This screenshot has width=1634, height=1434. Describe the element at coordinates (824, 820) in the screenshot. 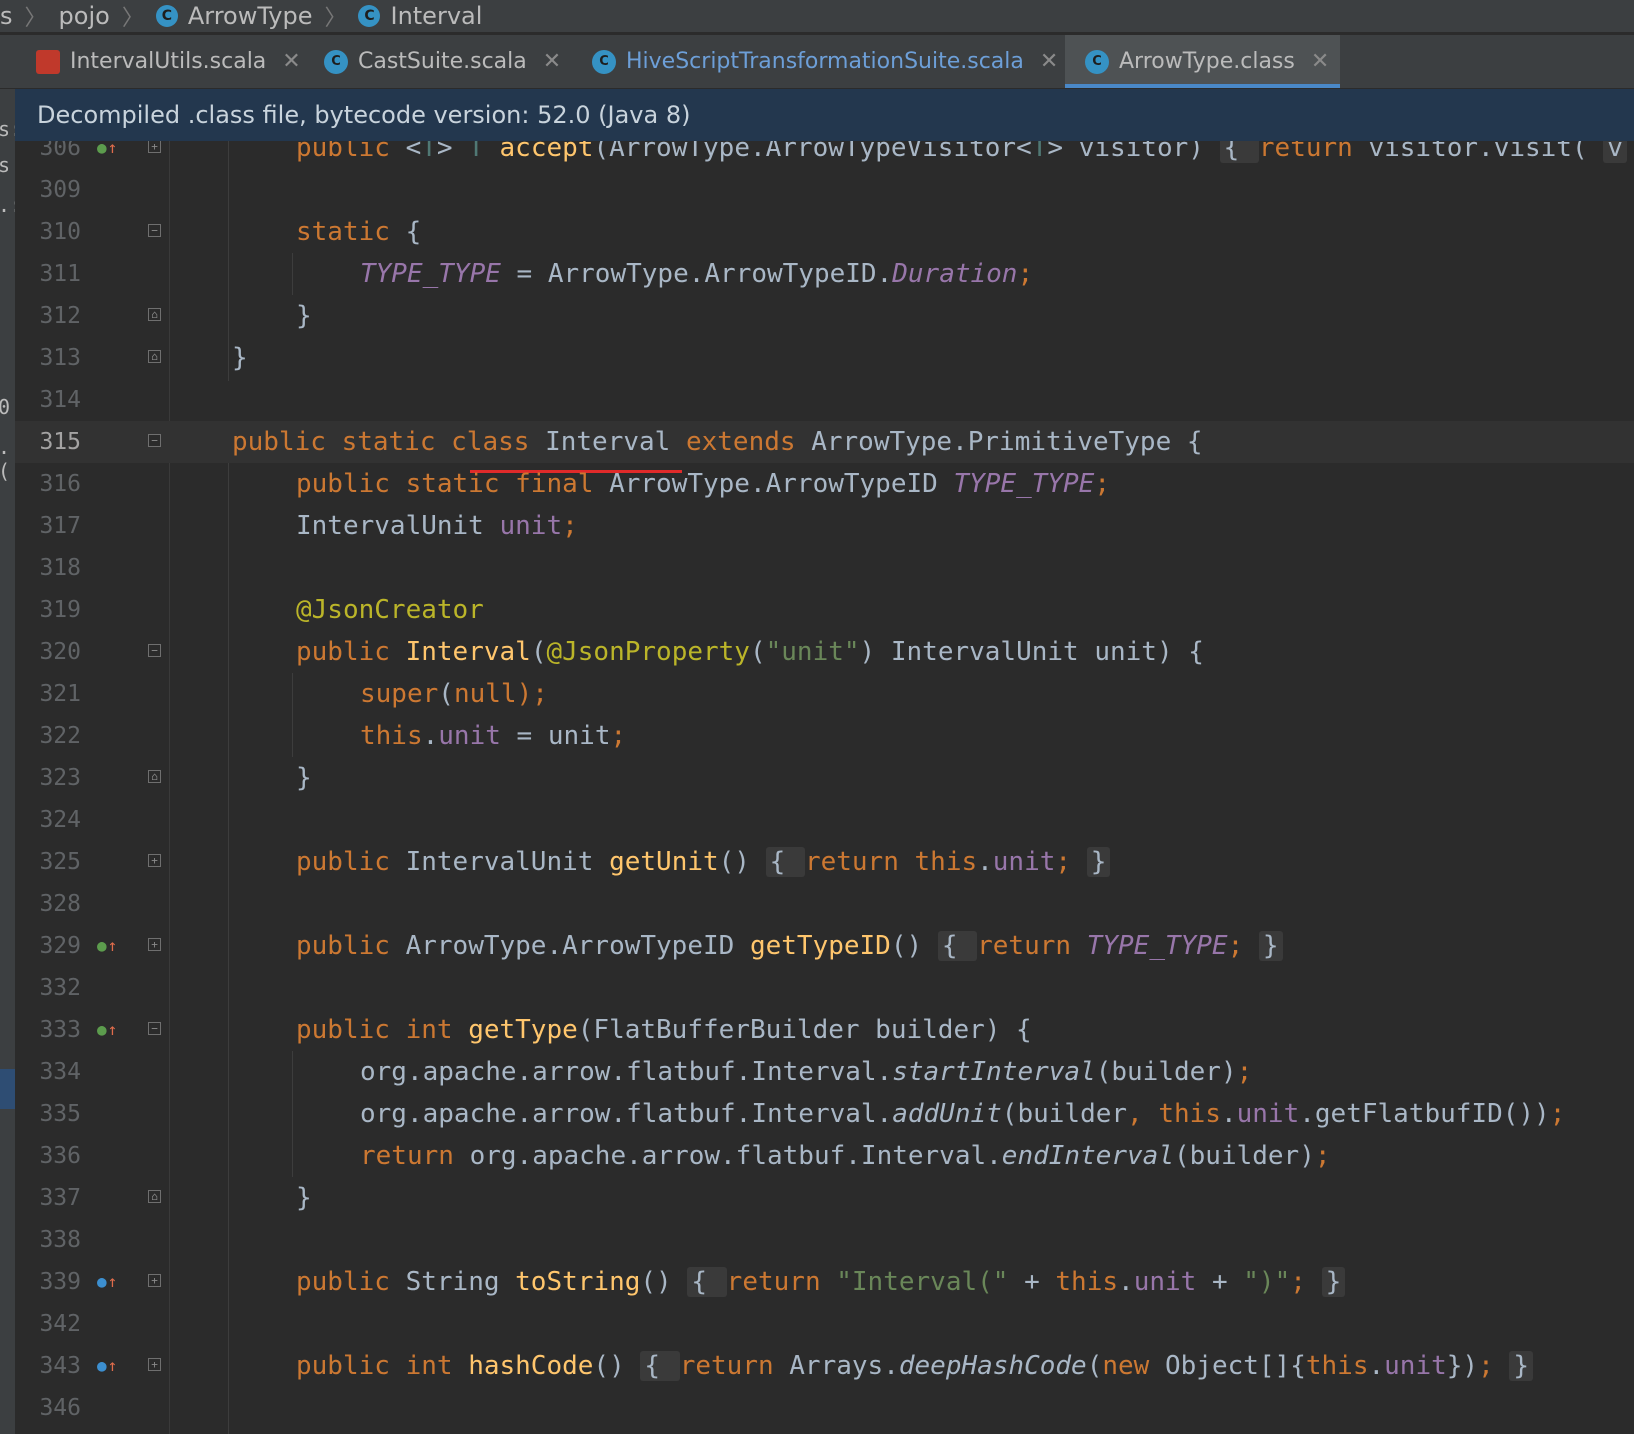

I see `code-line: 324` at that location.